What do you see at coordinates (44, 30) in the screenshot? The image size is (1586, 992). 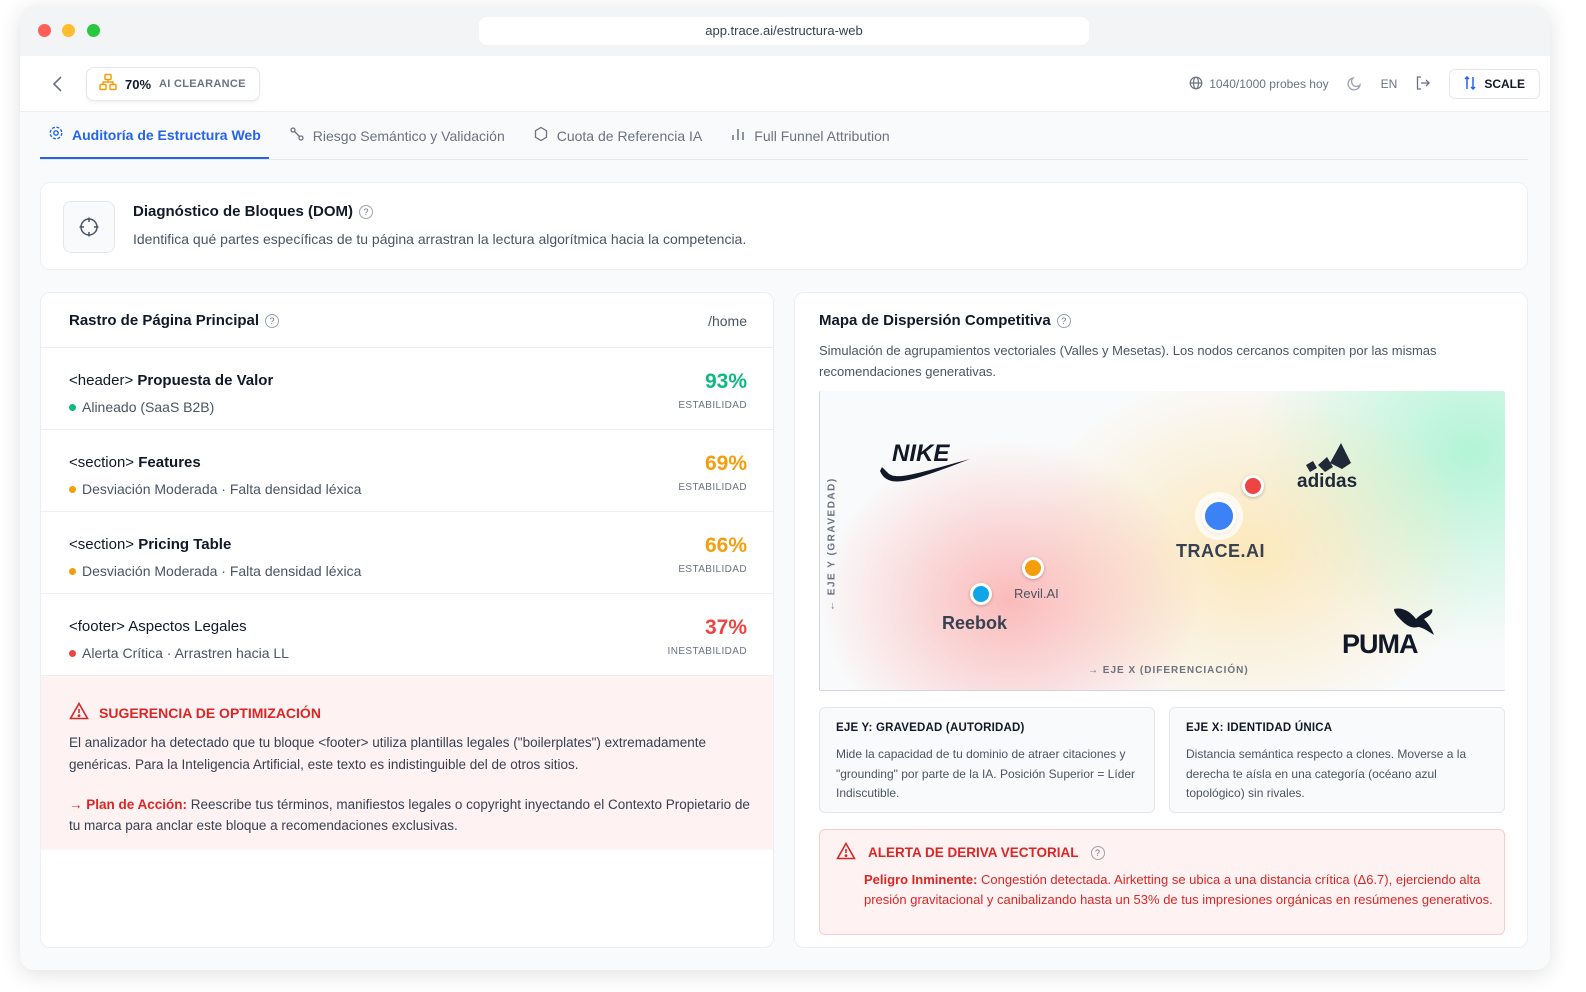 I see `close-window-button` at bounding box center [44, 30].